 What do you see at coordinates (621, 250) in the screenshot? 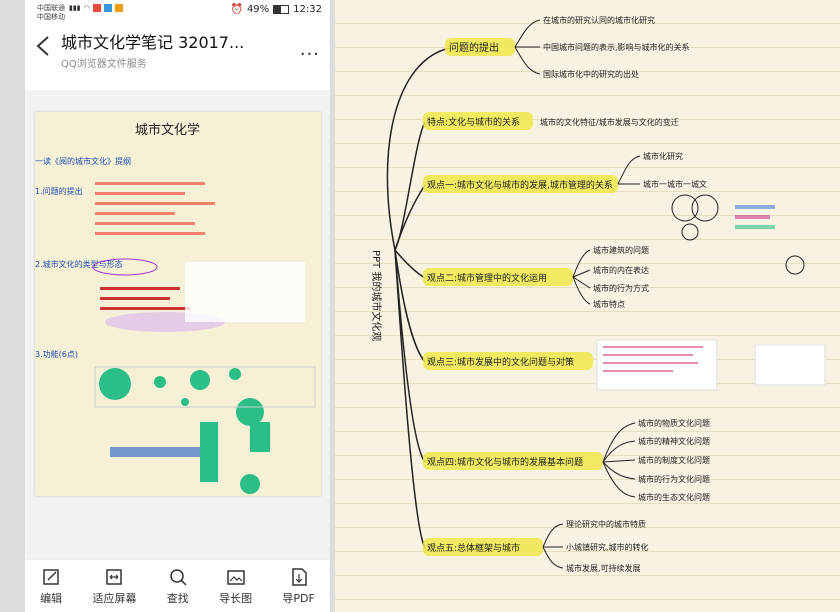
I see `branch-4-child-1: 城市建筑的问题` at bounding box center [621, 250].